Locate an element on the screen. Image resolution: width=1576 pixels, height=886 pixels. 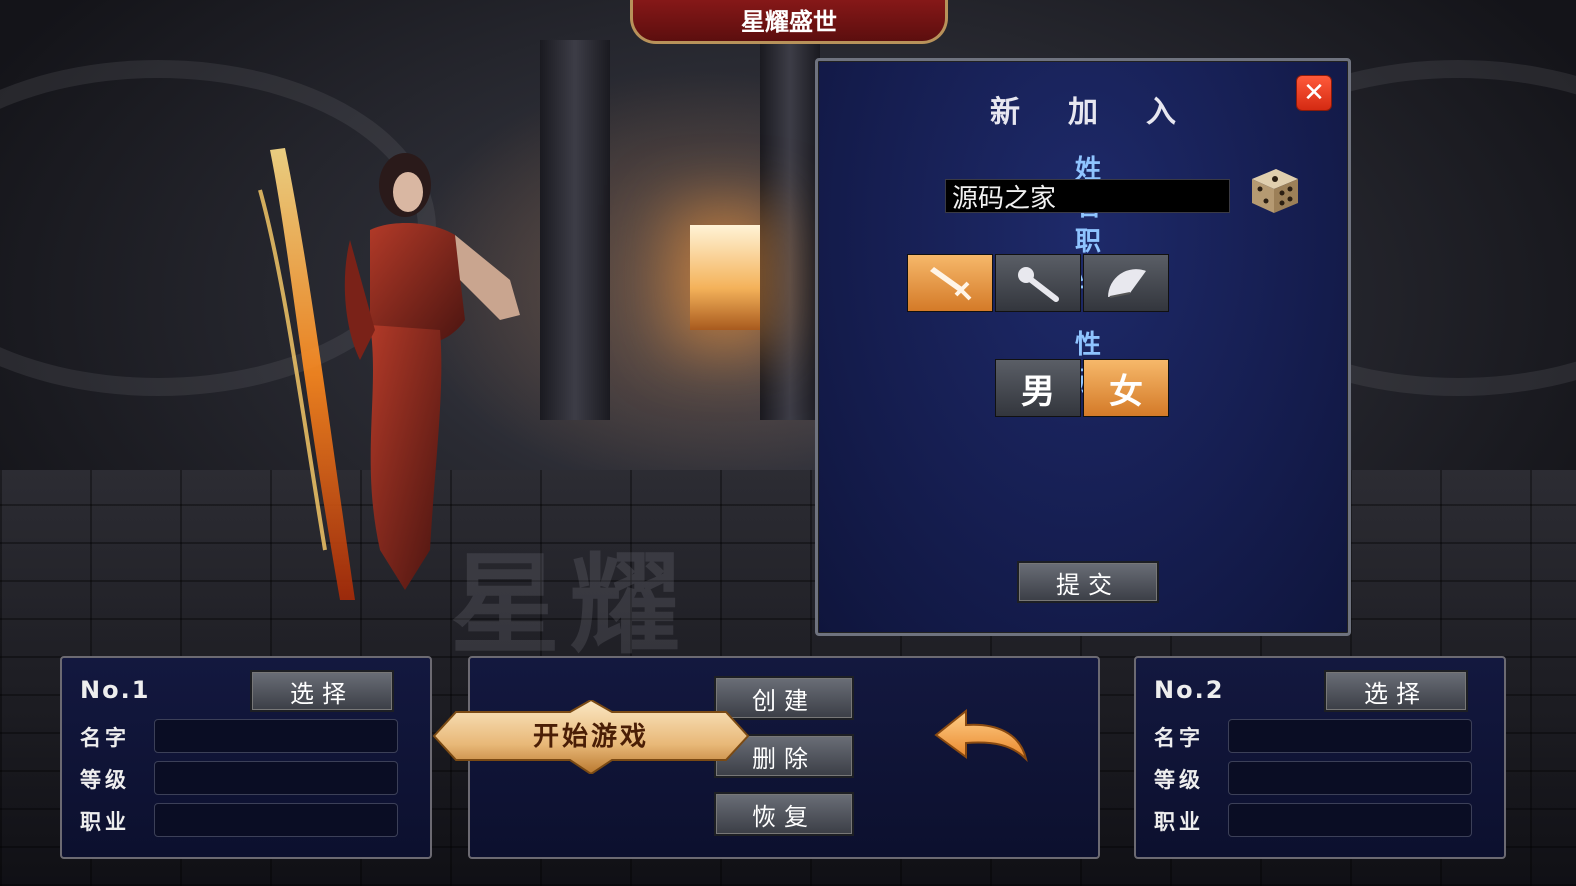
select-slot-2-button: 选择 is located at coordinates (1396, 691).